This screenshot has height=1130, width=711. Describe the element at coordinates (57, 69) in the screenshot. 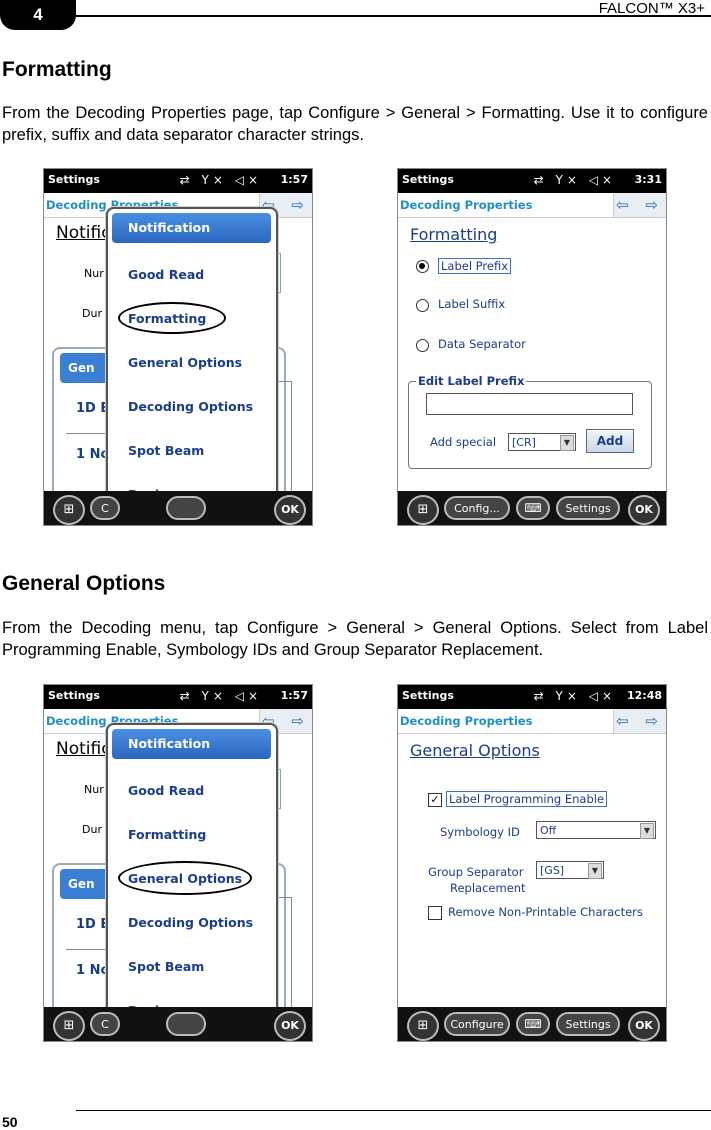

I see `section-heading-formatting: Formatting` at that location.